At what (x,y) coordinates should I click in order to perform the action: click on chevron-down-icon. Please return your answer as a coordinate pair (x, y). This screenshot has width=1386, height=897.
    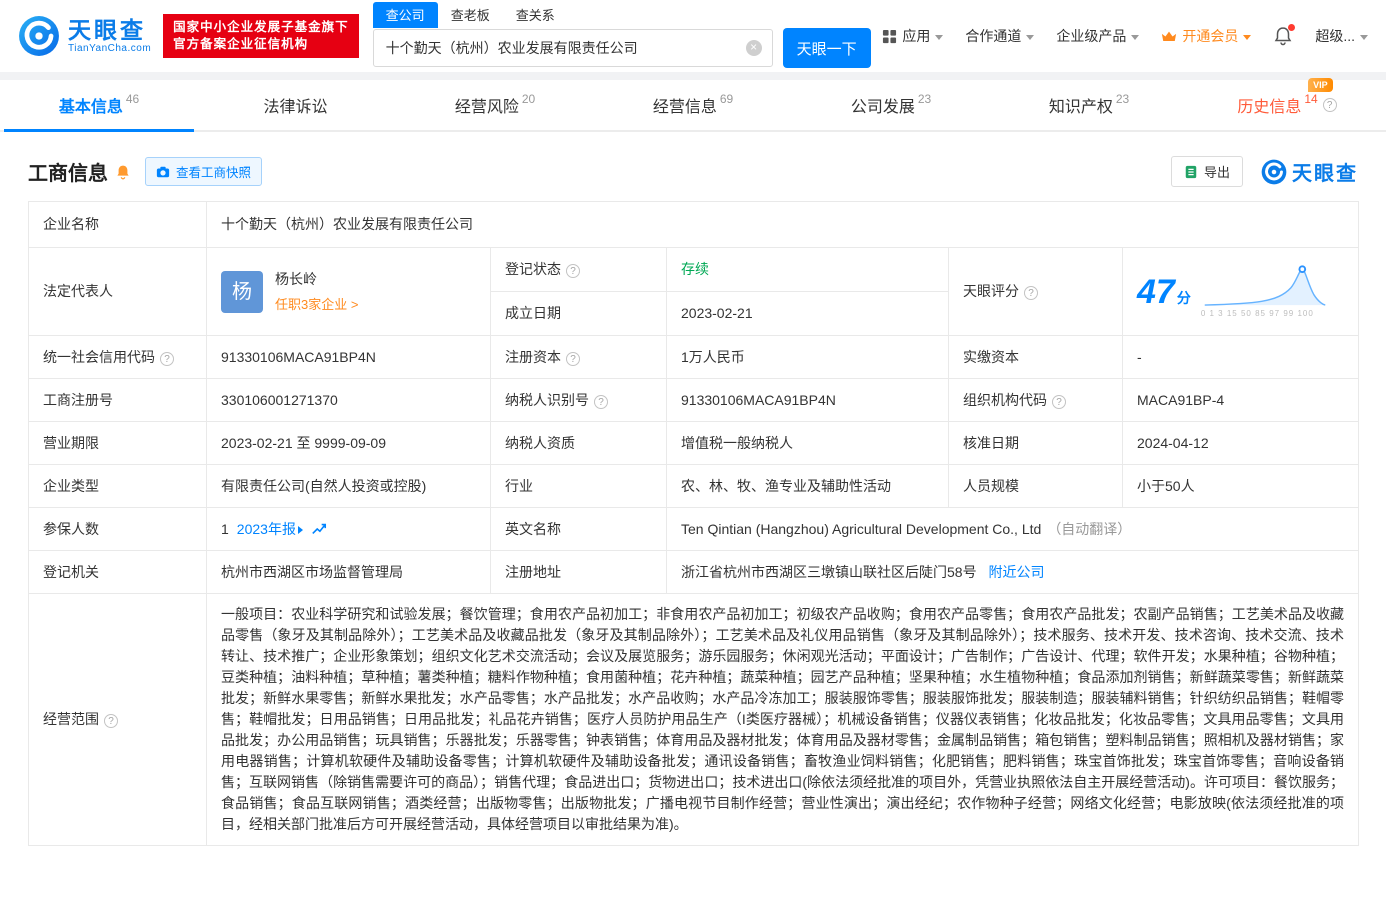
    Looking at the image, I should click on (1247, 37).